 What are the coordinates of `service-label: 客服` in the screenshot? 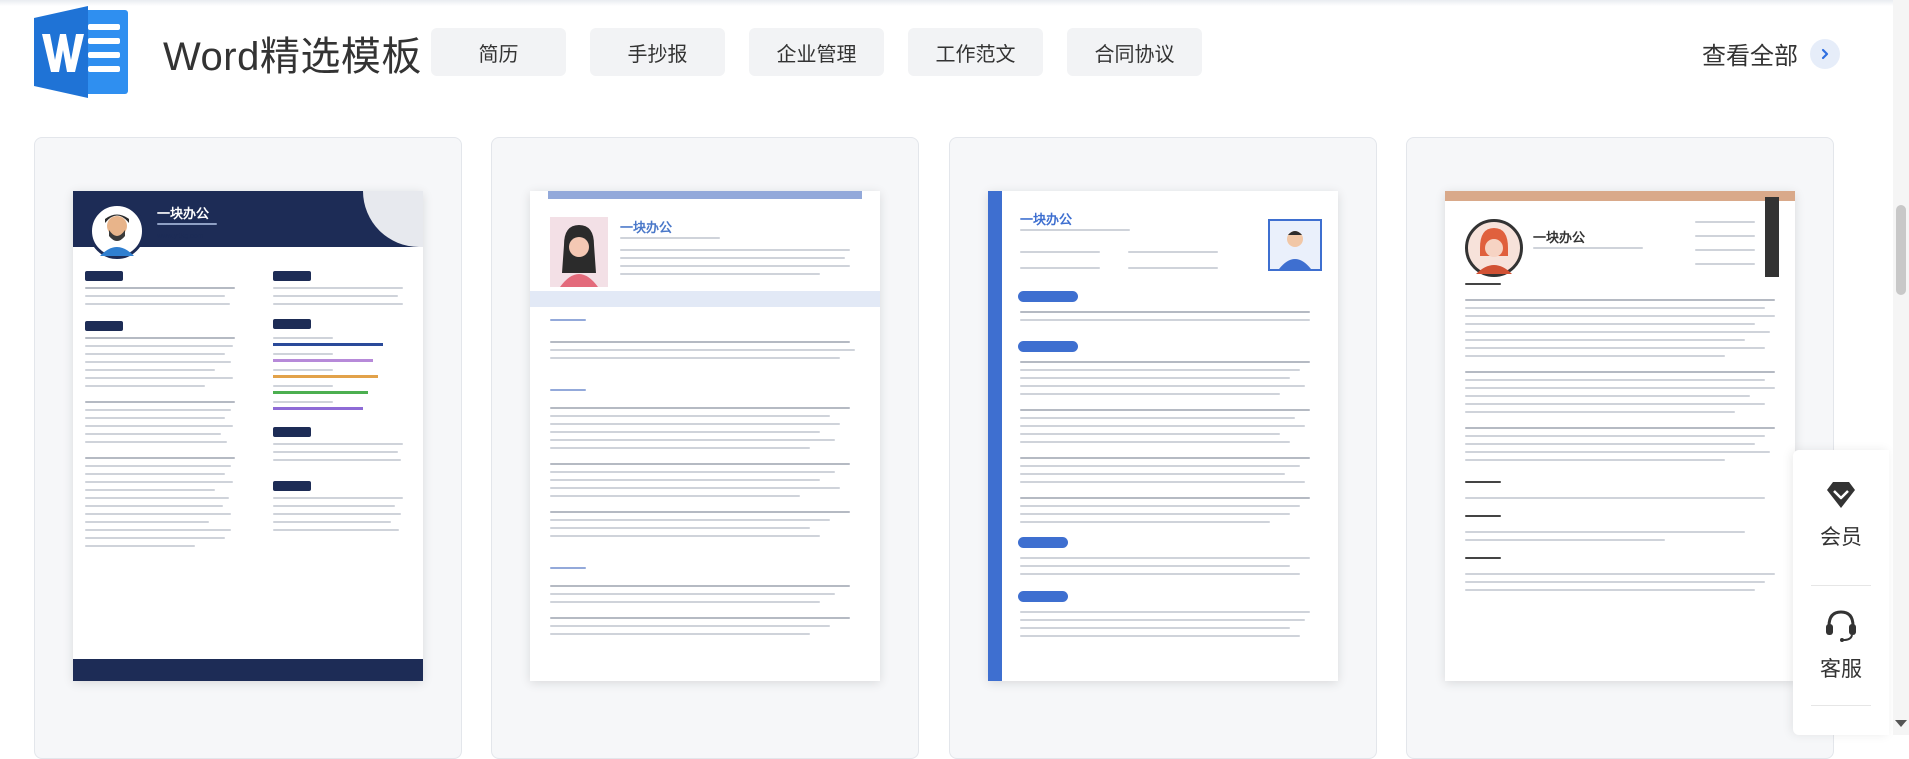 It's located at (1841, 669).